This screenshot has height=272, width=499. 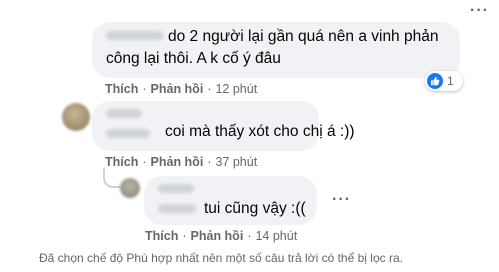 I want to click on comment-bubble-2: coi mà thấy xót cho chị á :)), so click(x=223, y=126).